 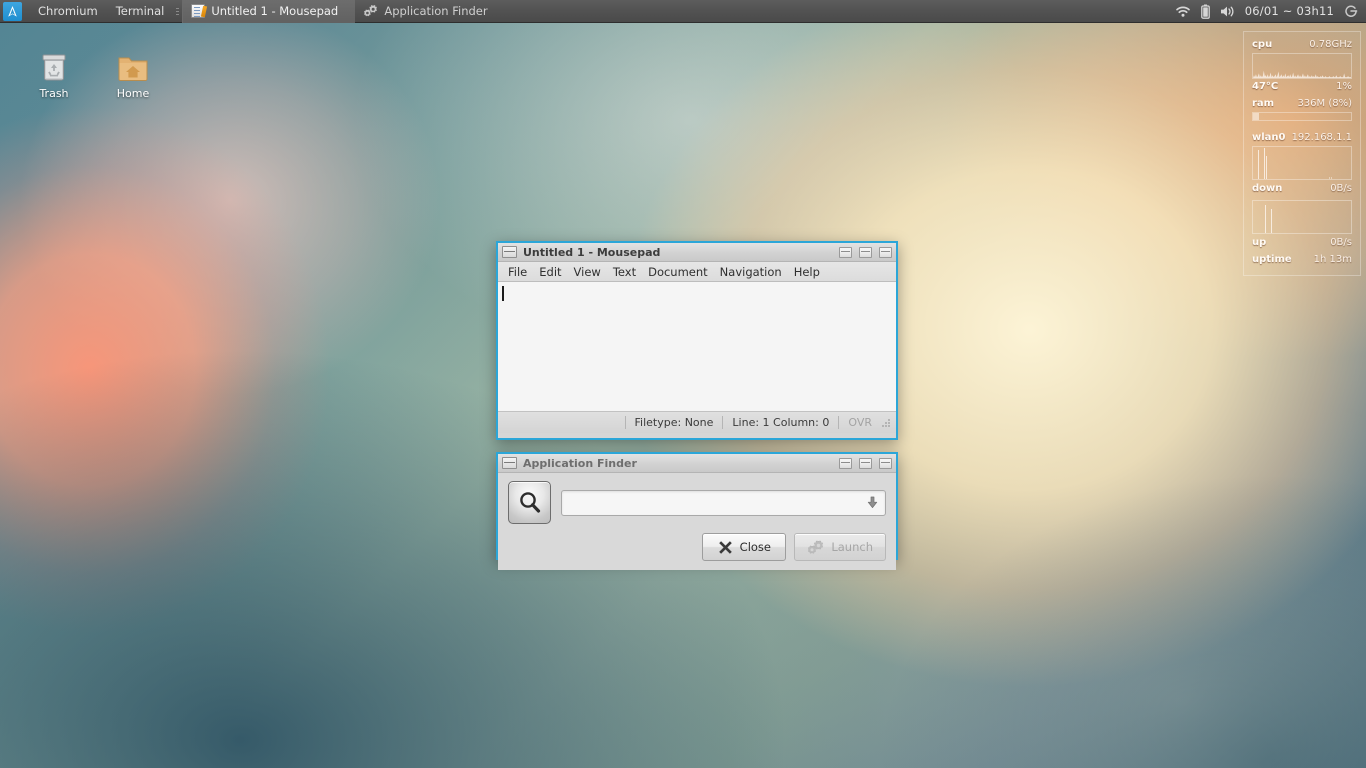 I want to click on conky-cpu-percent: 1%, so click(x=1344, y=86).